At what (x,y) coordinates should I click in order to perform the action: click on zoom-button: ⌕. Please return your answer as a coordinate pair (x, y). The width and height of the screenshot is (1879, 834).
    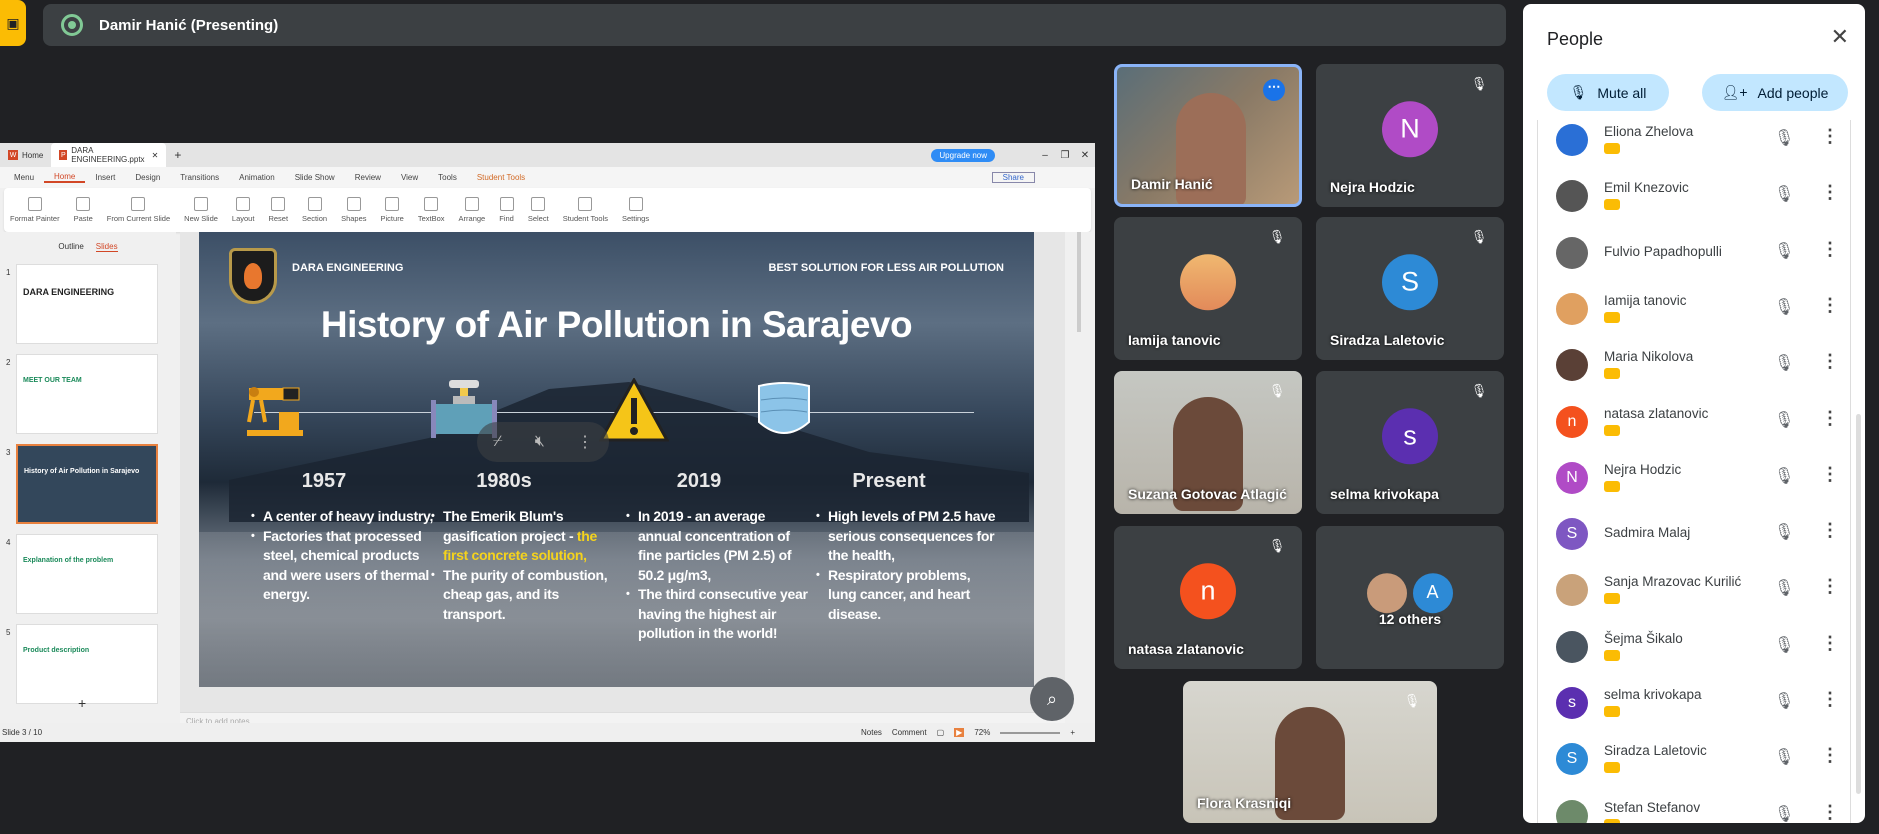
    Looking at the image, I should click on (1052, 699).